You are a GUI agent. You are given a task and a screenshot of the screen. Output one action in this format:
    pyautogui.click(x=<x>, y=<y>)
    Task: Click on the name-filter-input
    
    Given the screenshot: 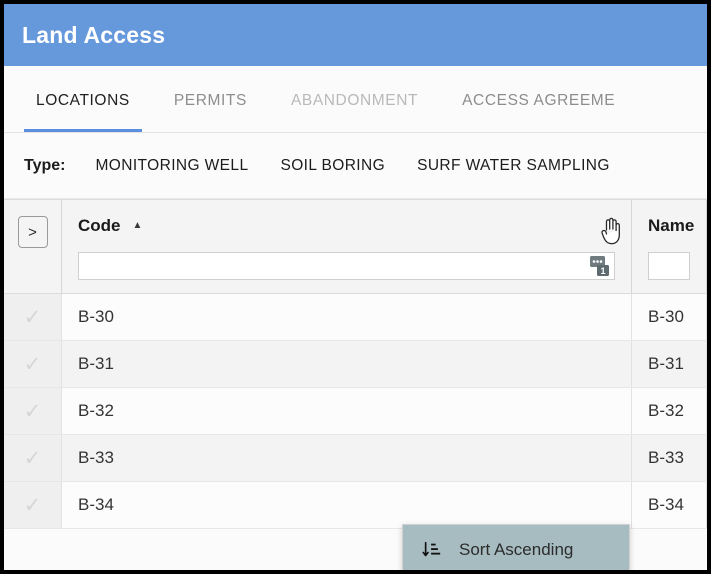 What is the action you would take?
    pyautogui.click(x=669, y=266)
    